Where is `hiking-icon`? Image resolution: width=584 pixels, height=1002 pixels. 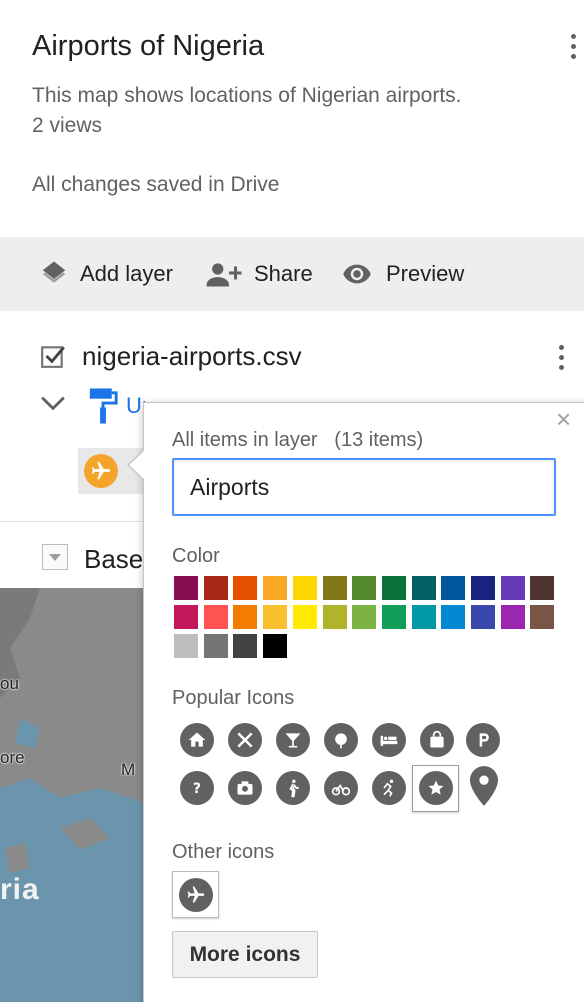 hiking-icon is located at coordinates (293, 788).